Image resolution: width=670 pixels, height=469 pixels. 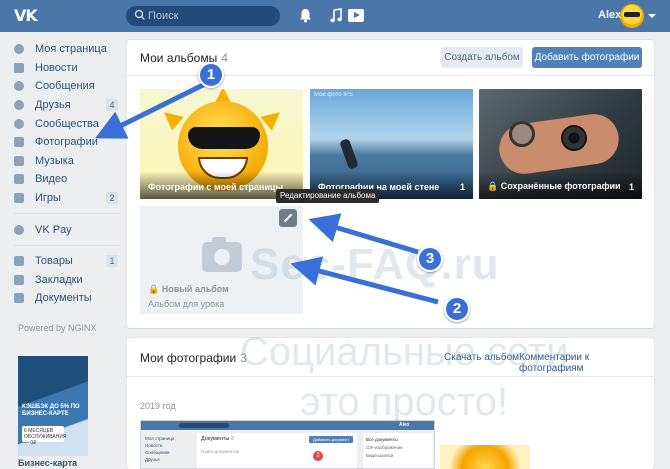 I want to click on ad-title: Бизнес-карта, so click(x=47, y=463).